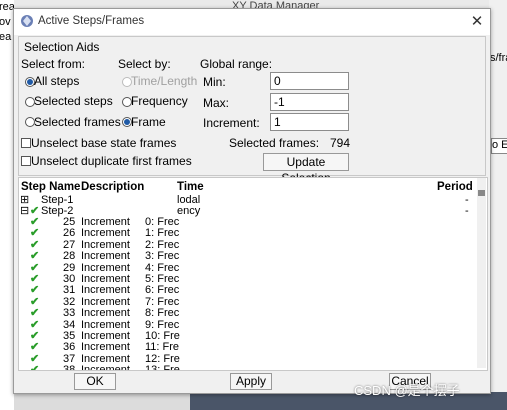 The height and width of the screenshot is (410, 507). I want to click on title-bar: Active Steps/Frames ✕, so click(252, 22).